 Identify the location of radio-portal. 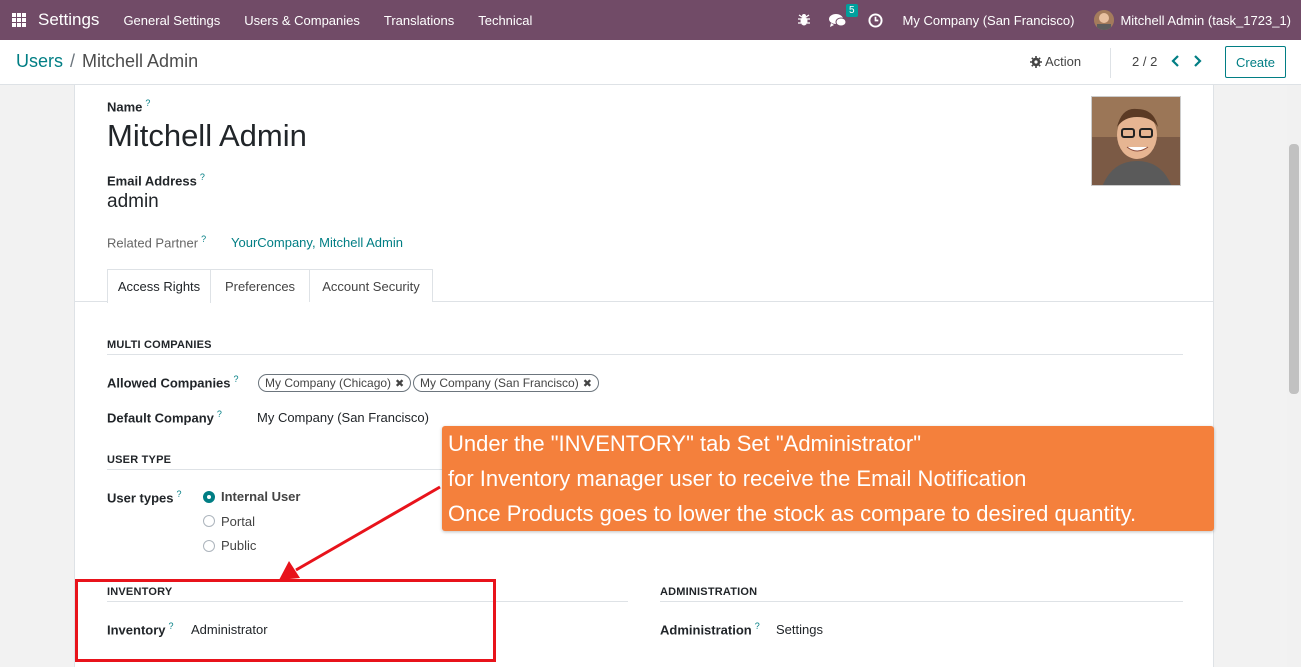
(209, 521).